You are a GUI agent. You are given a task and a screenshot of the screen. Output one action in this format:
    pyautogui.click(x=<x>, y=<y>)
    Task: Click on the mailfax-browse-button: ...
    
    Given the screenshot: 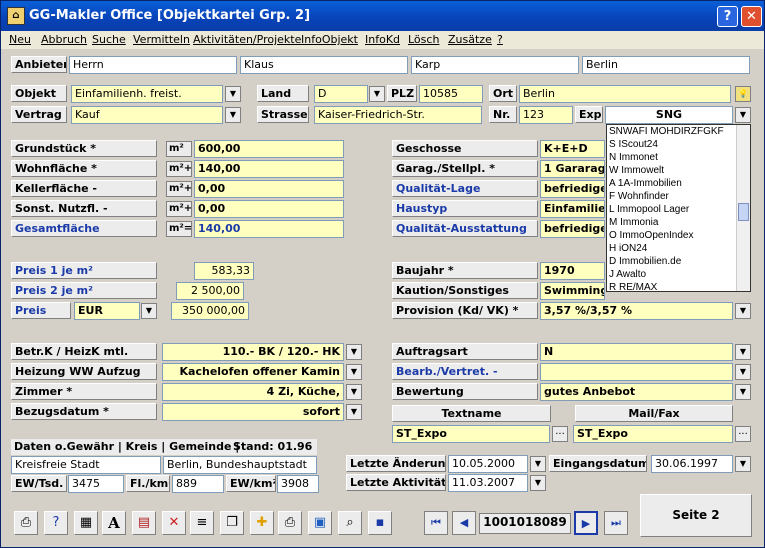 What is the action you would take?
    pyautogui.click(x=743, y=434)
    